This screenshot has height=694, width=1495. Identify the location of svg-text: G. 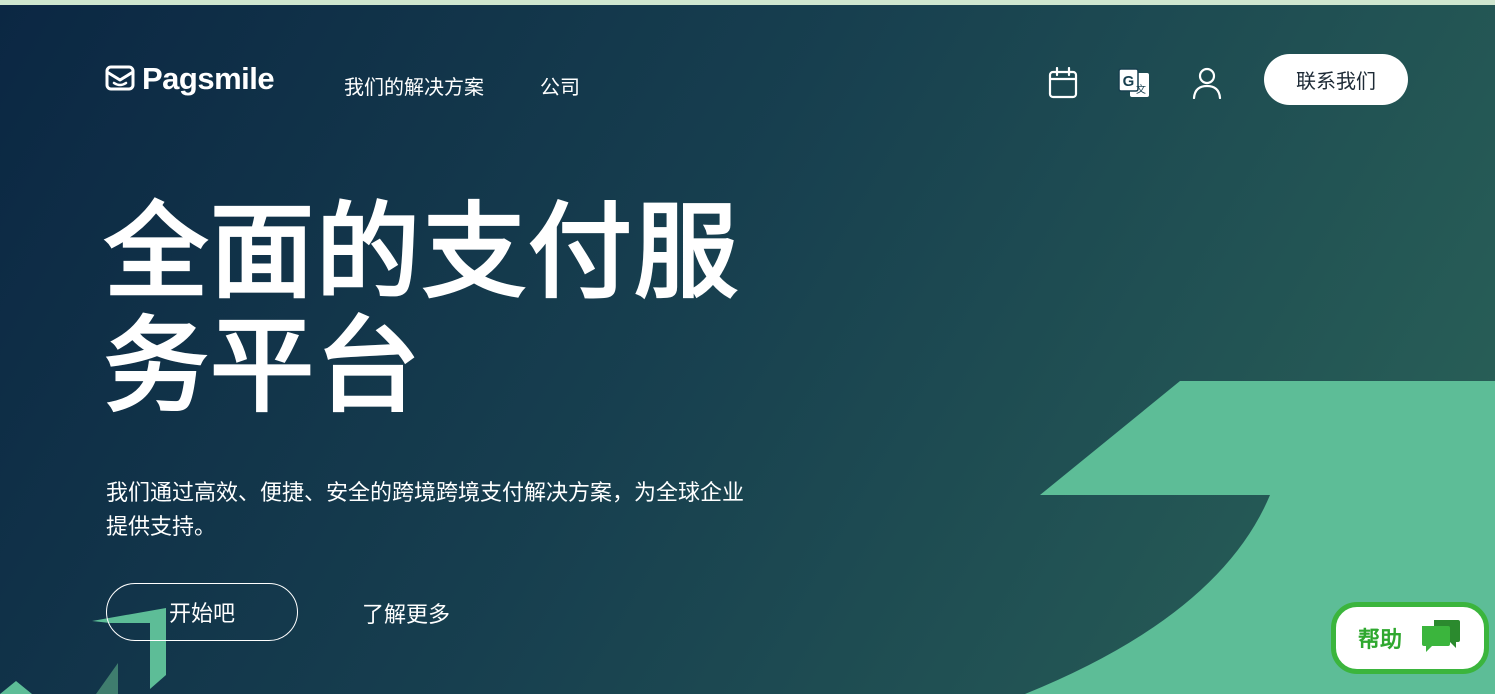
(1129, 81).